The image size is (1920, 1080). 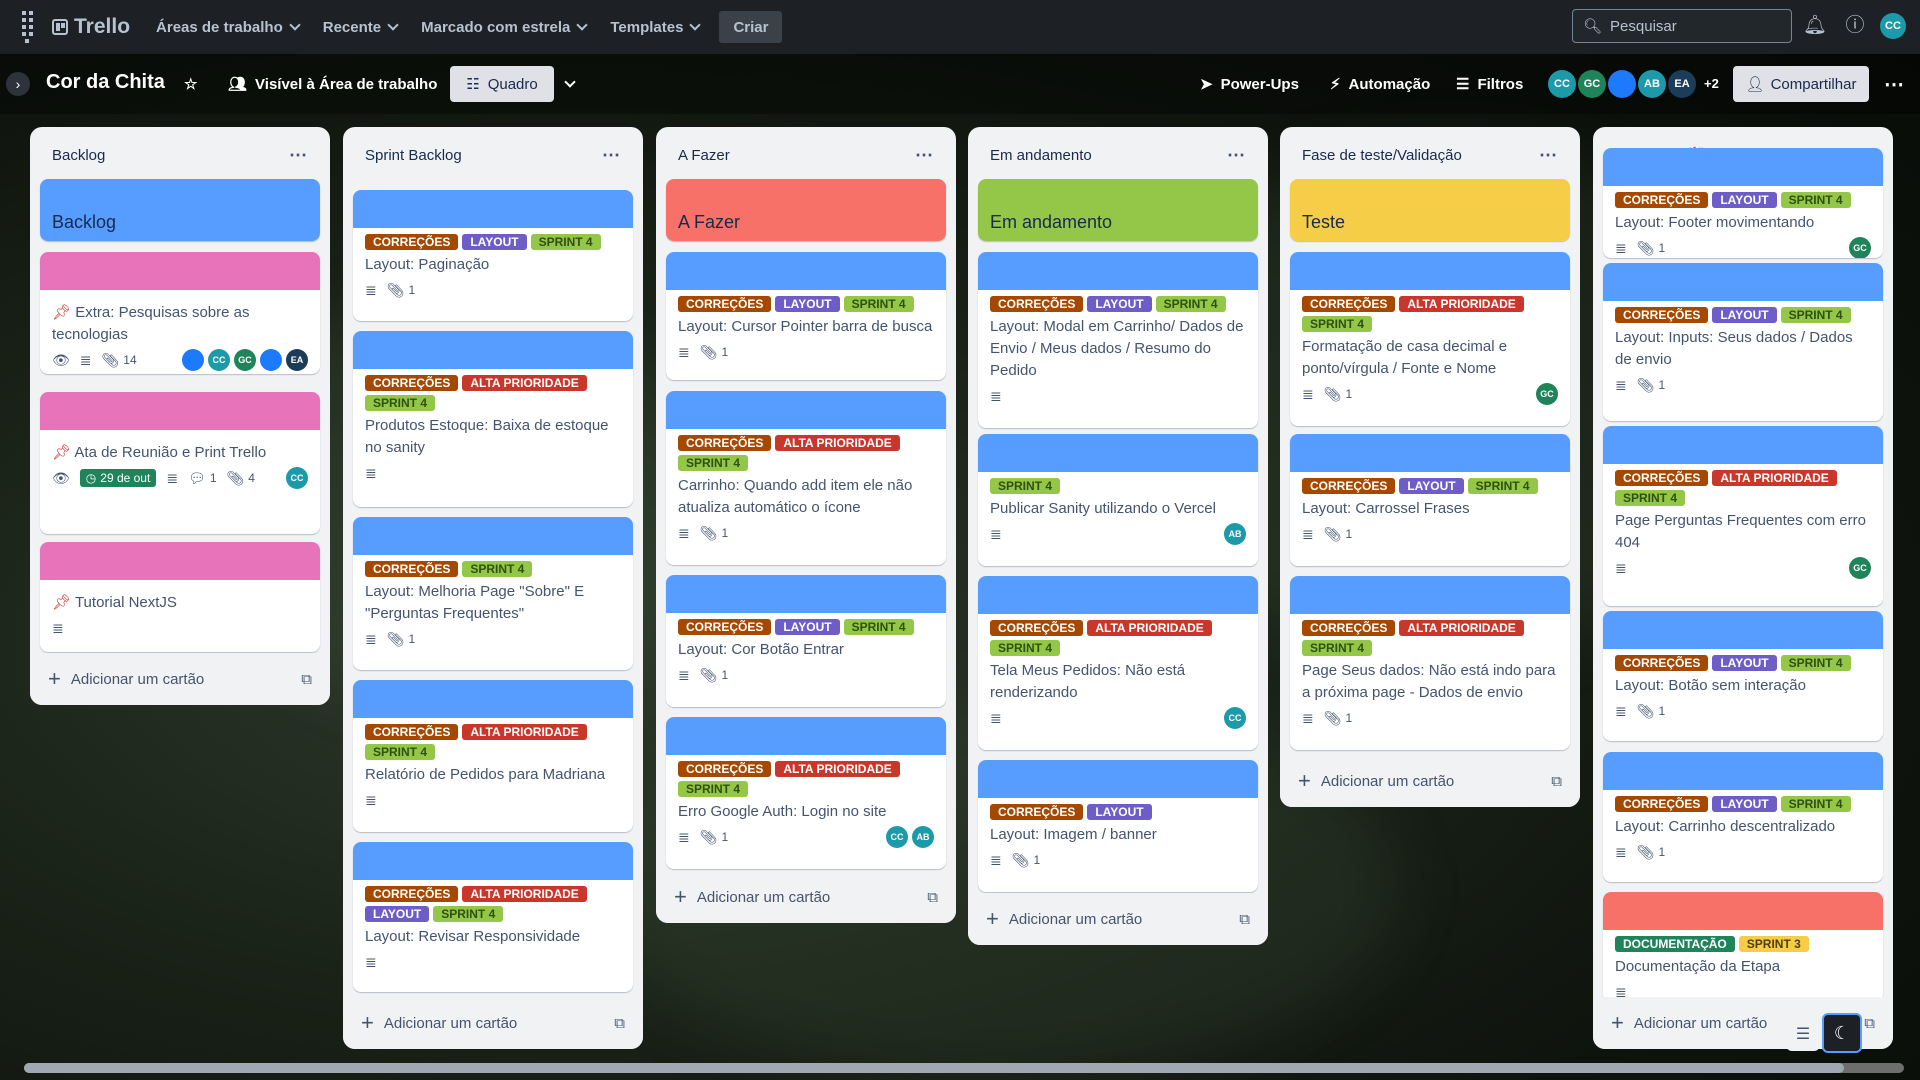 I want to click on bell-icon: 🔔︎, so click(x=1815, y=26).